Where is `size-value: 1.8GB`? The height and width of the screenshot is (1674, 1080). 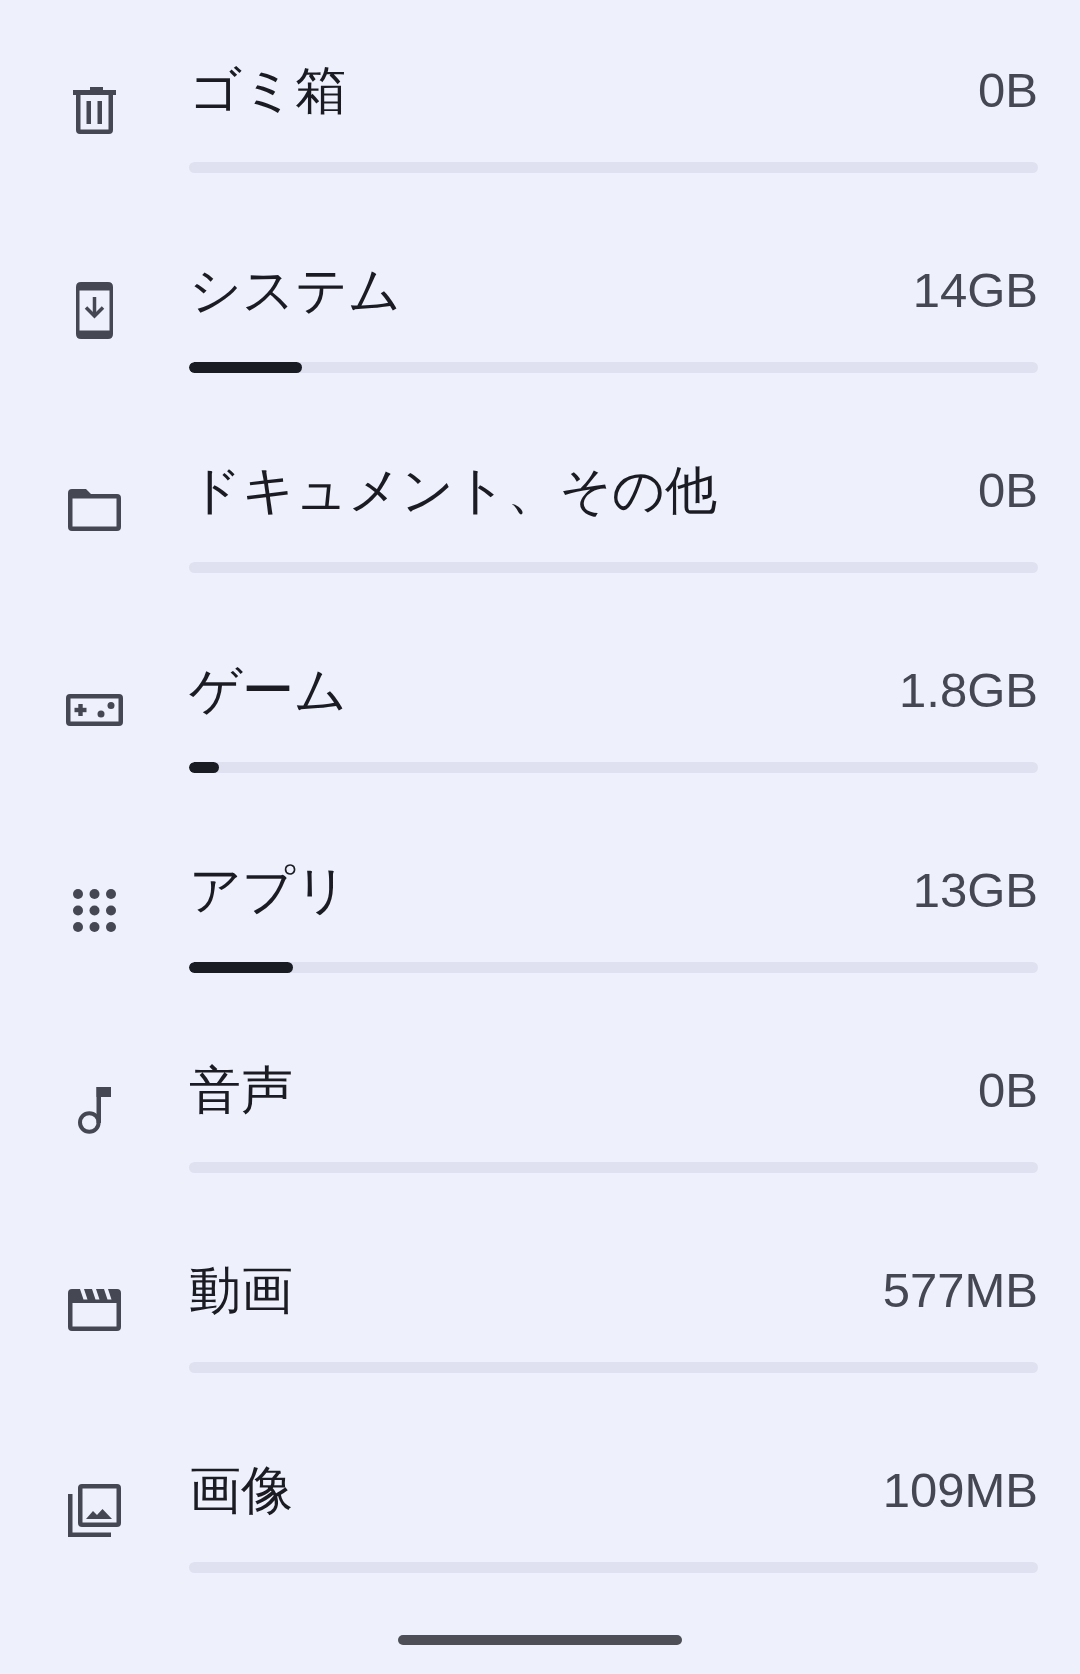
size-value: 1.8GB is located at coordinates (968, 690).